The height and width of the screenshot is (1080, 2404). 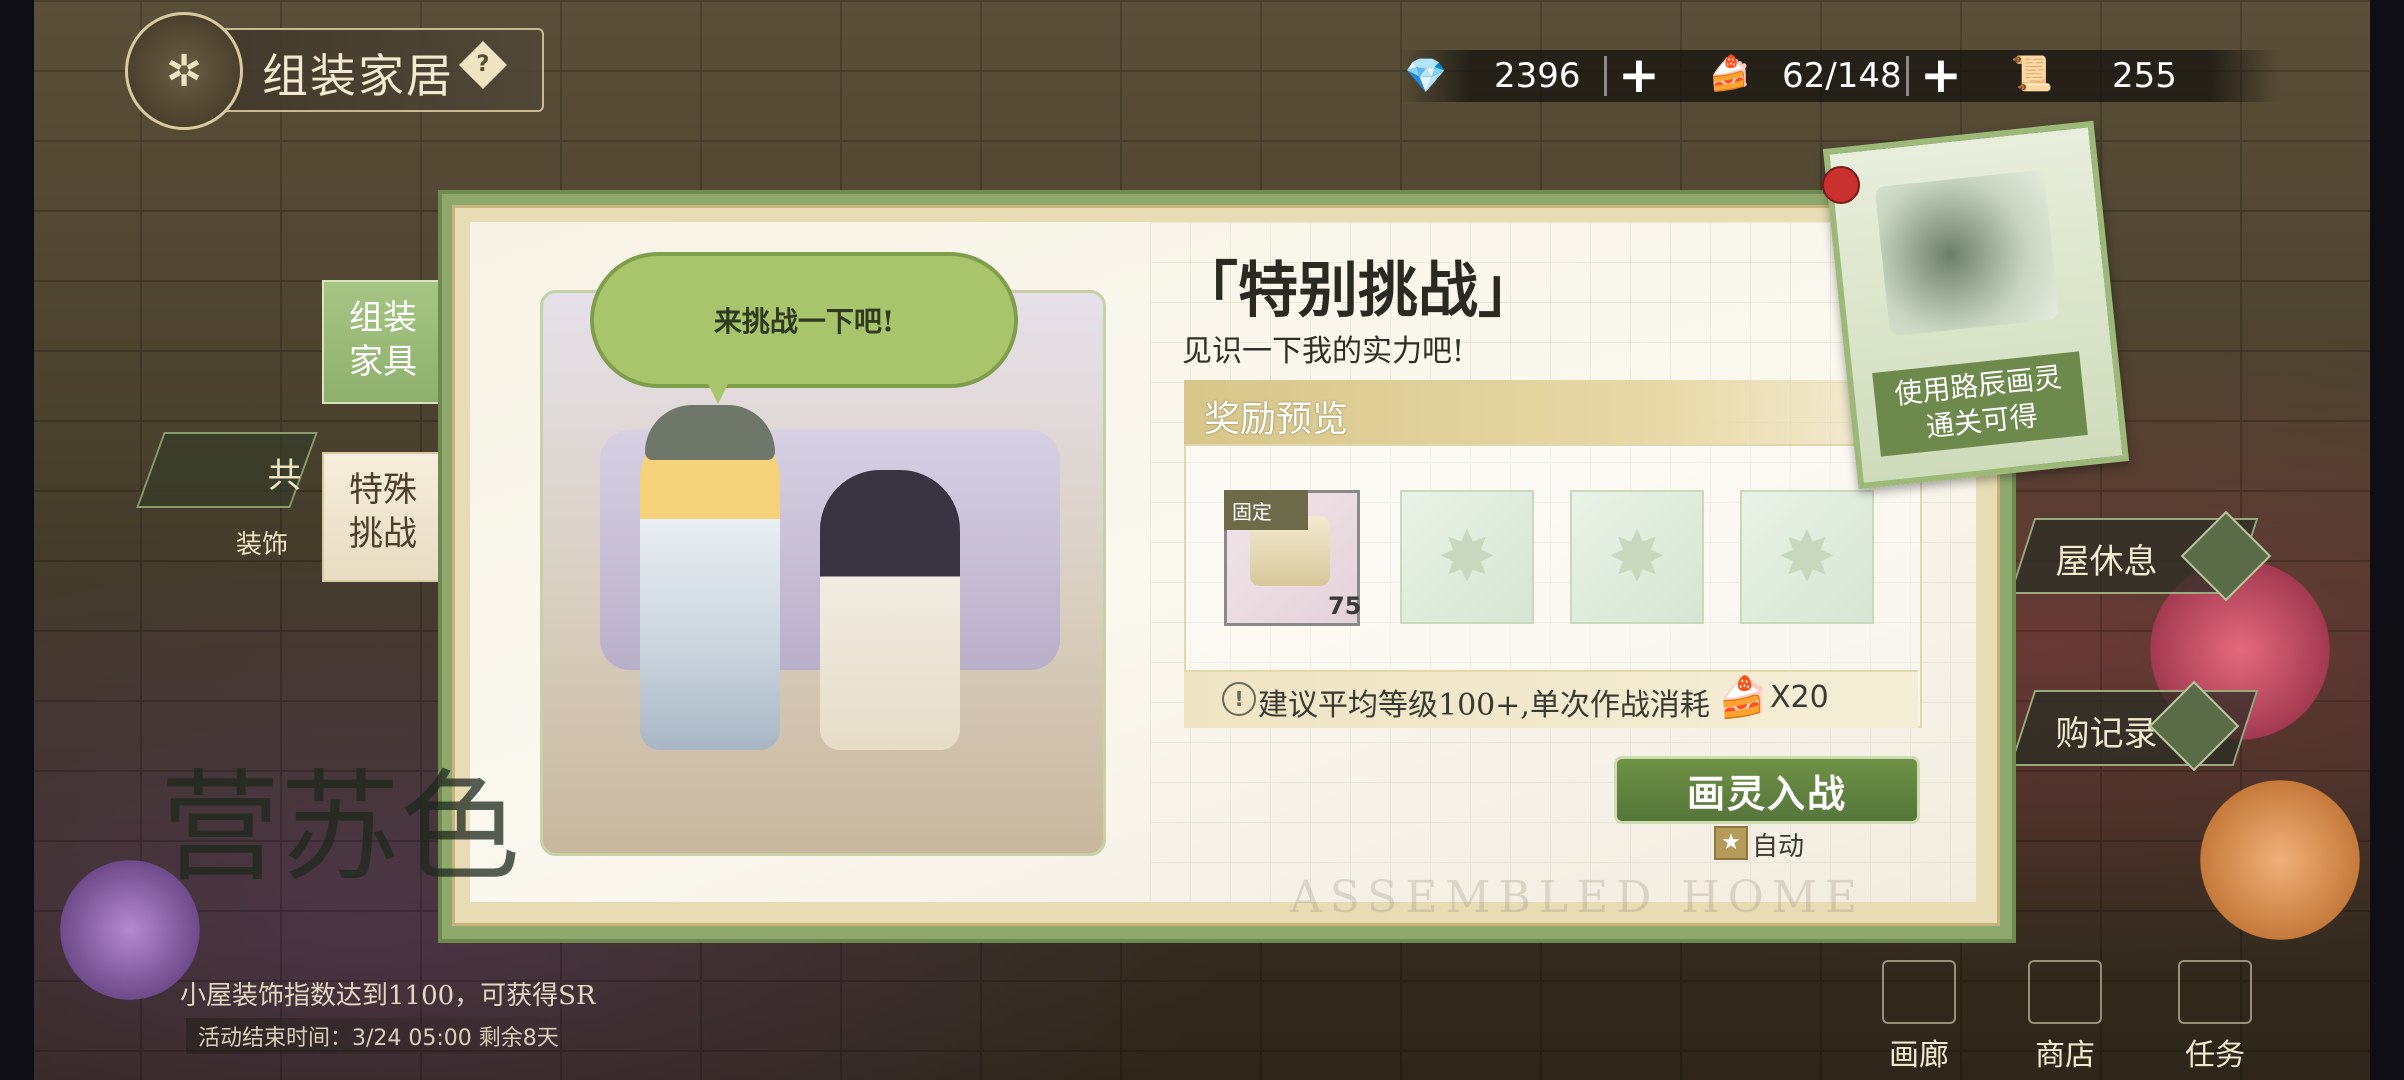 What do you see at coordinates (383, 512) in the screenshot?
I see `tab-label: 特殊 挑战` at bounding box center [383, 512].